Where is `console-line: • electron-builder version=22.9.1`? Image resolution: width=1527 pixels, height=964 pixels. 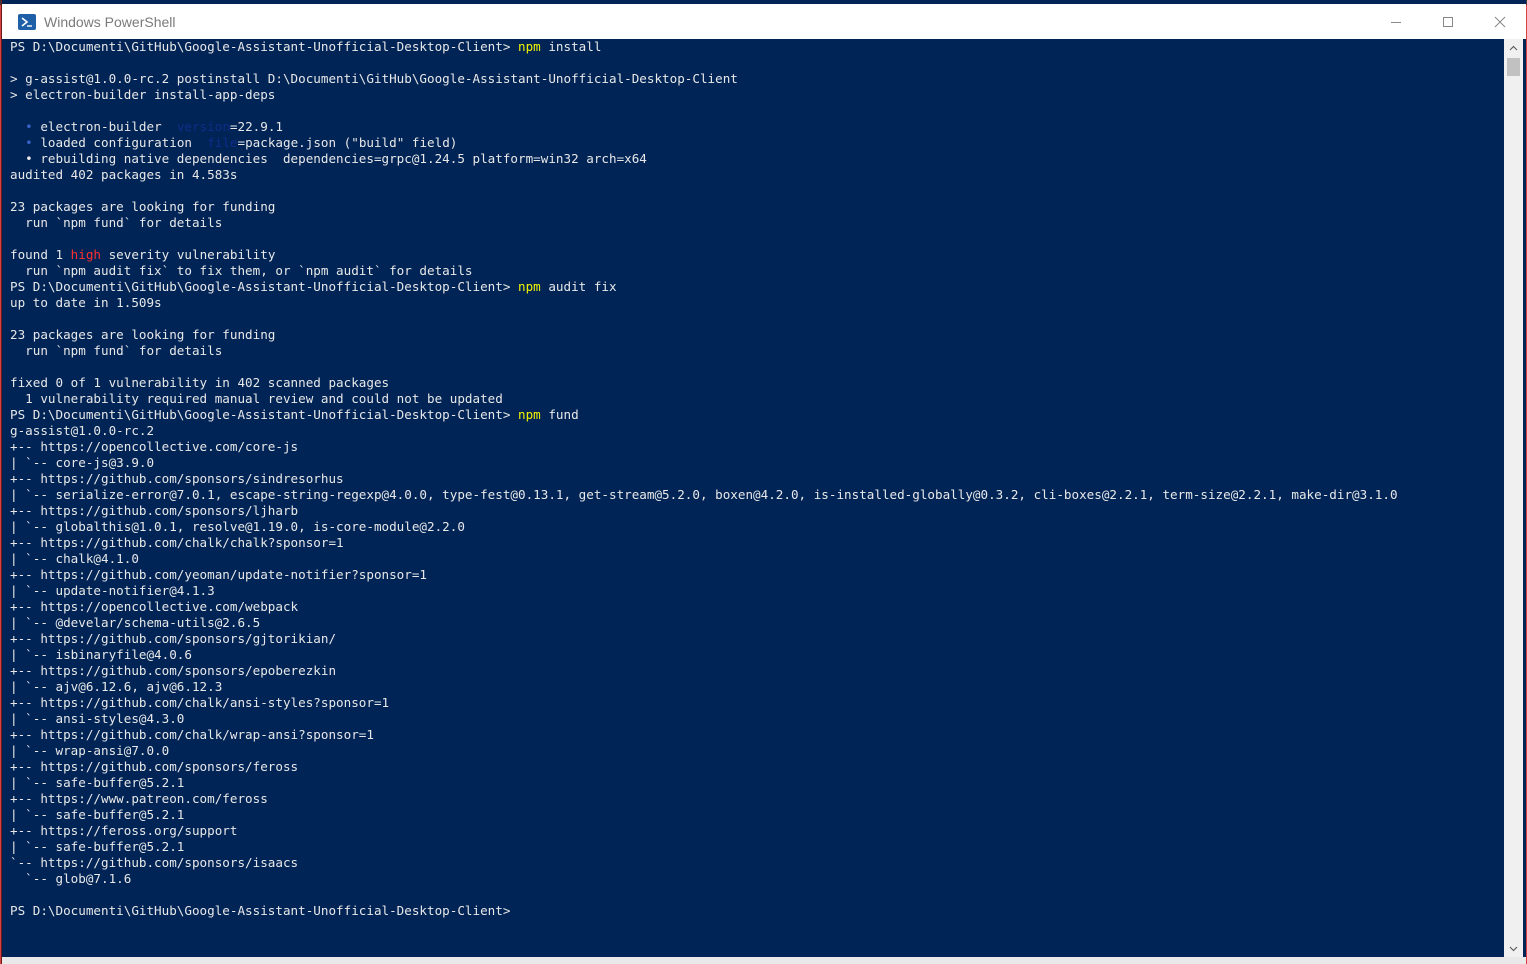 console-line: • electron-builder version=22.9.1 is located at coordinates (704, 127).